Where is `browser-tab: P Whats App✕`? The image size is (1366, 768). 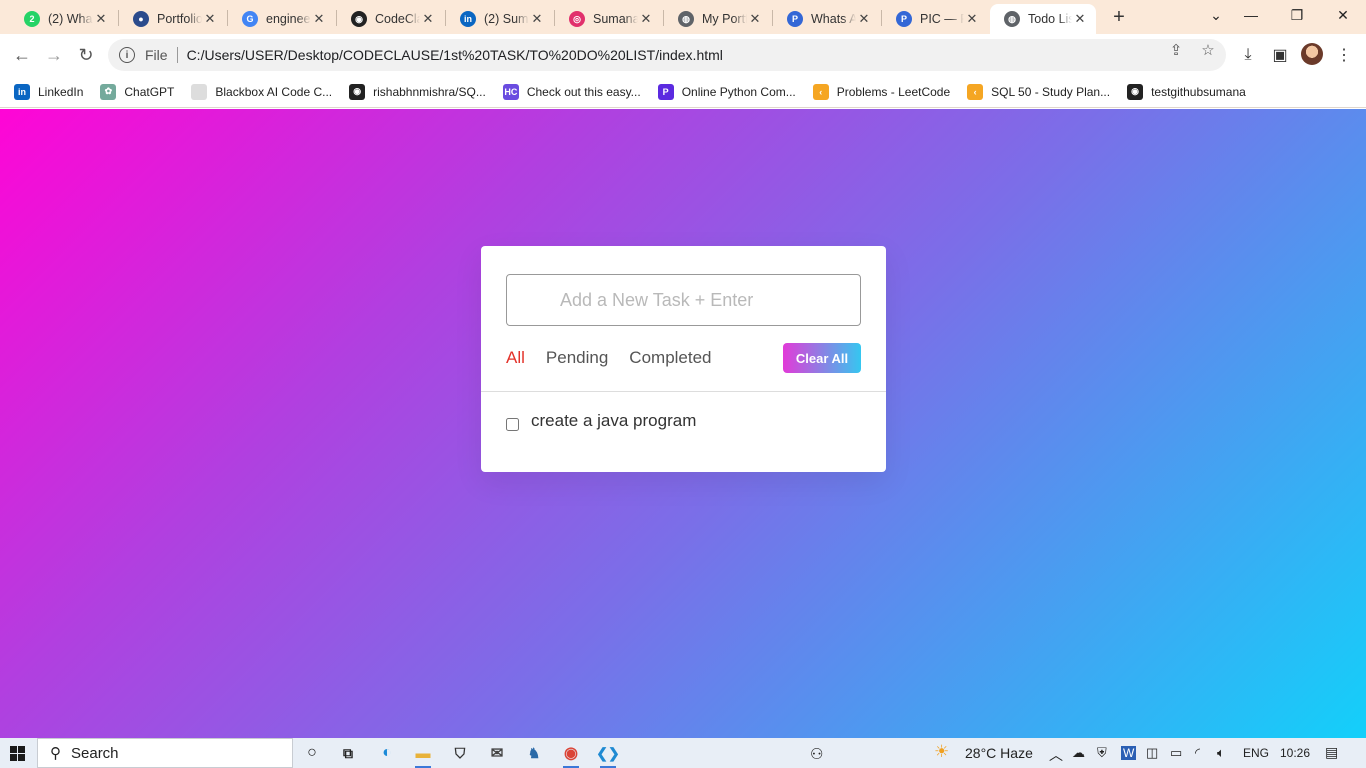
browser-tab: P Whats App✕ is located at coordinates (826, 19).